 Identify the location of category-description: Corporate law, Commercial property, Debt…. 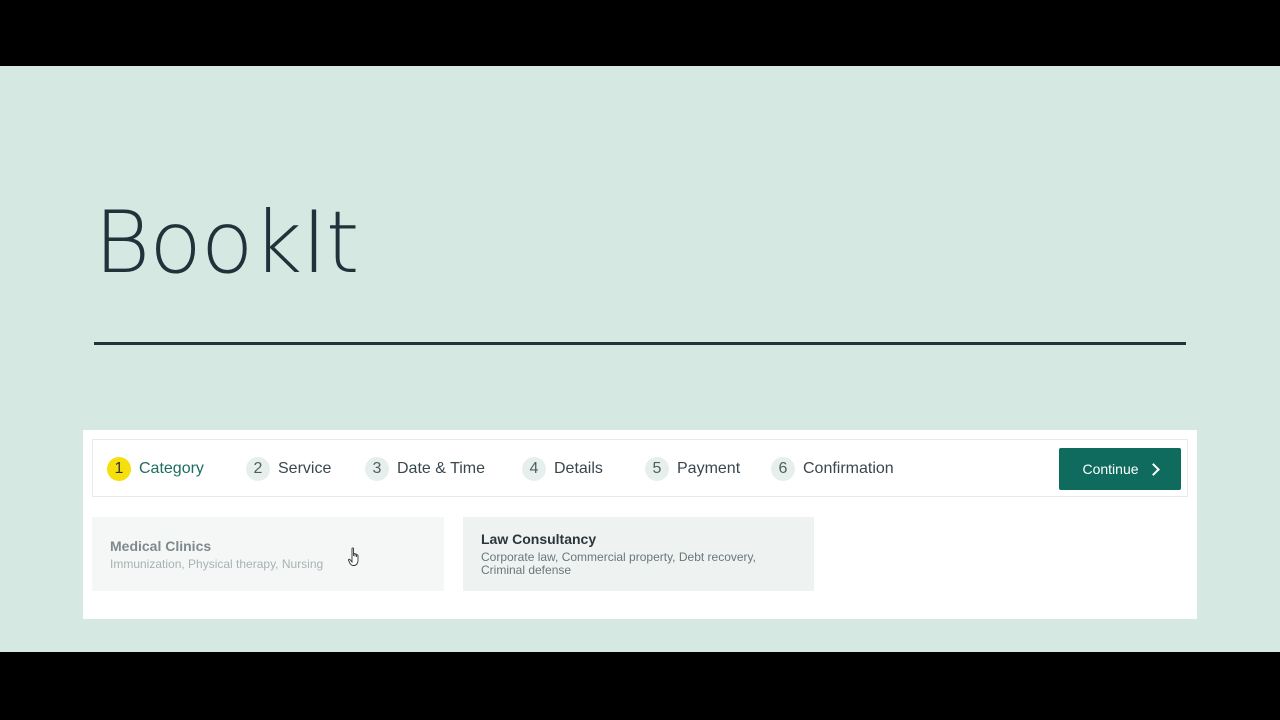
(618, 563).